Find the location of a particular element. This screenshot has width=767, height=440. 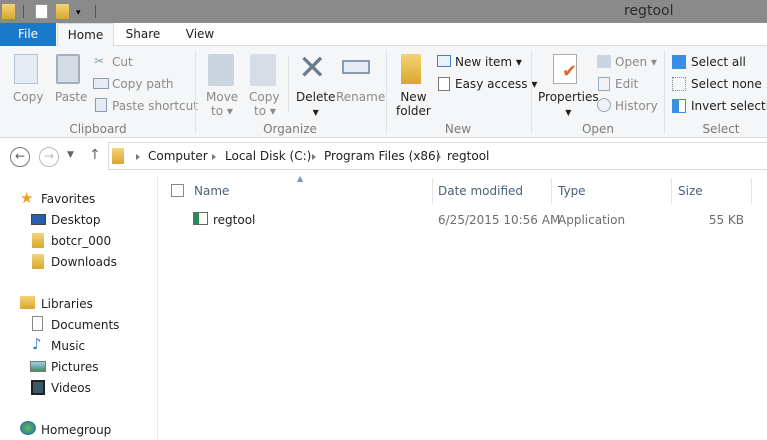

paste-icon is located at coordinates (68, 69).